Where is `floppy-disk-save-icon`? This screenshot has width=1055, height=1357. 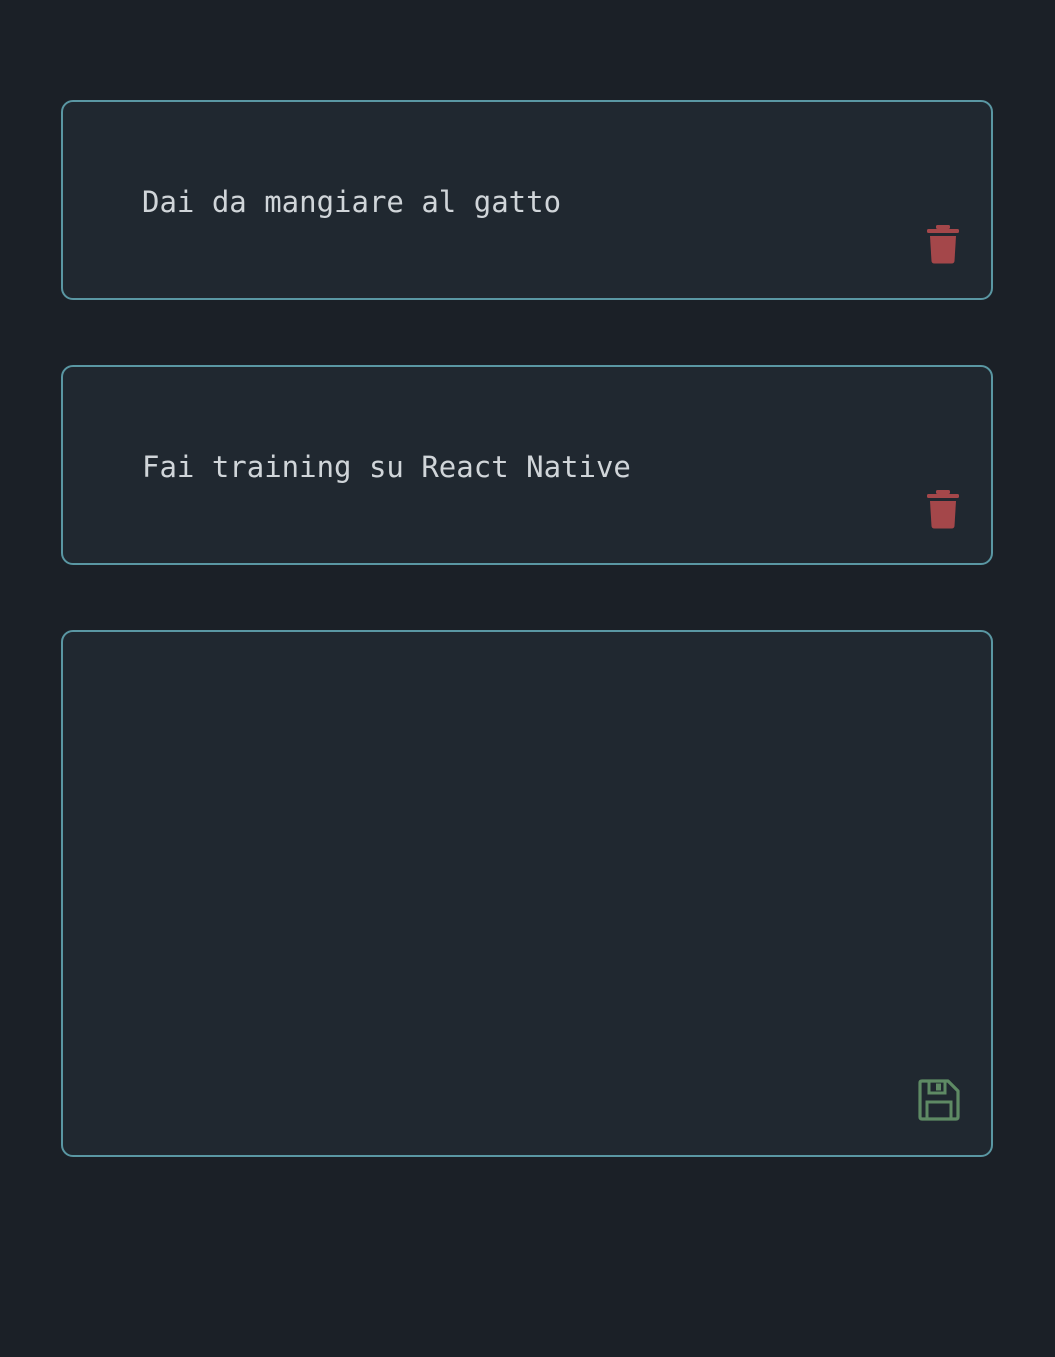
floppy-disk-save-icon is located at coordinates (939, 1100).